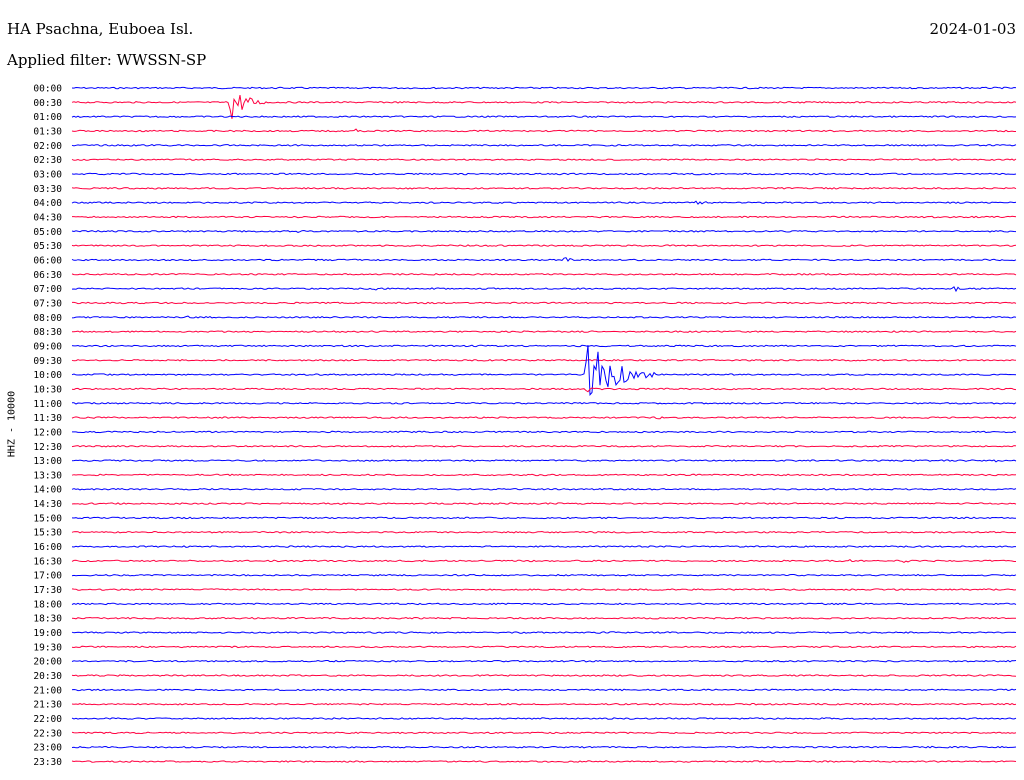  Describe the element at coordinates (47, 647) in the screenshot. I see `time-label-1930: 19:30` at that location.